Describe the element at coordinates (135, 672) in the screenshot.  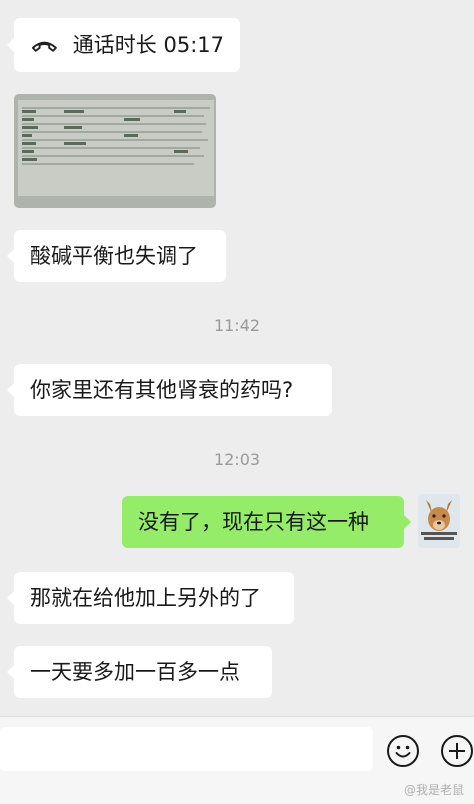
I see `message-text: 一天要多加一百多一点` at that location.